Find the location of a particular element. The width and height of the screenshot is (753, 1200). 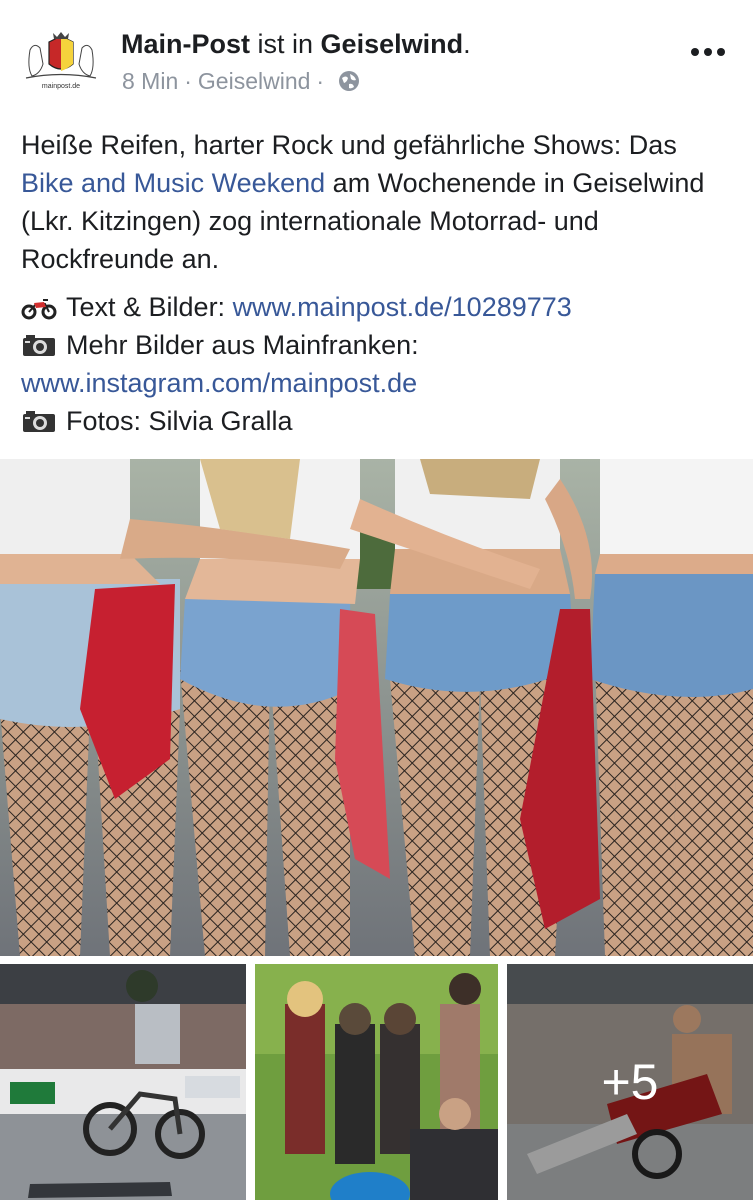

thumbnail-2-image is located at coordinates (376, 1082).